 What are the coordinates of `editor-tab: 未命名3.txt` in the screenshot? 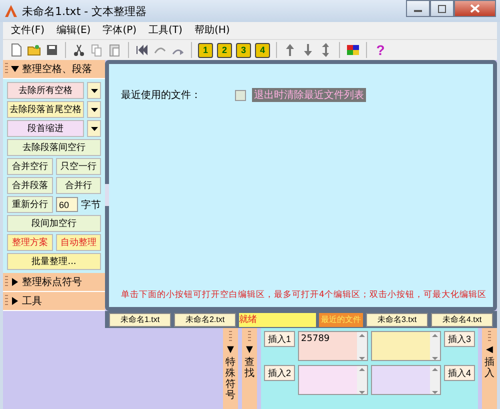 It's located at (397, 319).